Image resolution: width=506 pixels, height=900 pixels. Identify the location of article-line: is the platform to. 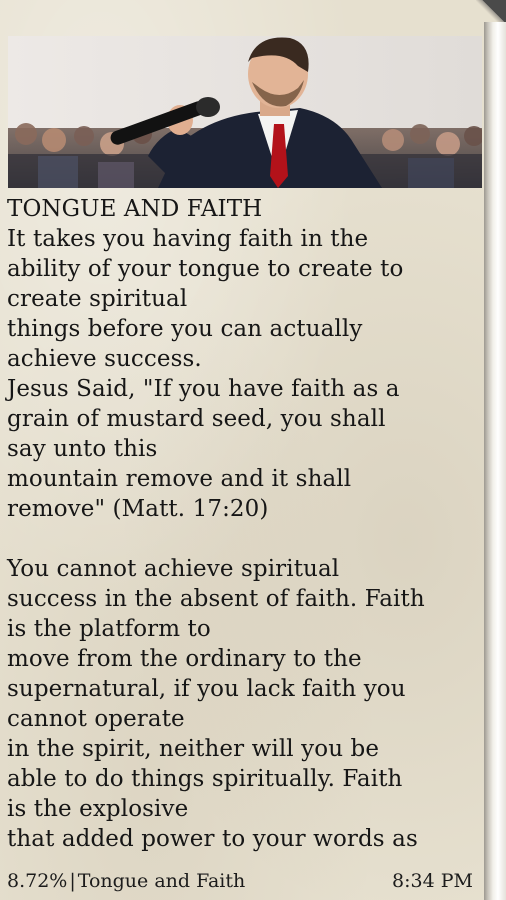
(109, 629).